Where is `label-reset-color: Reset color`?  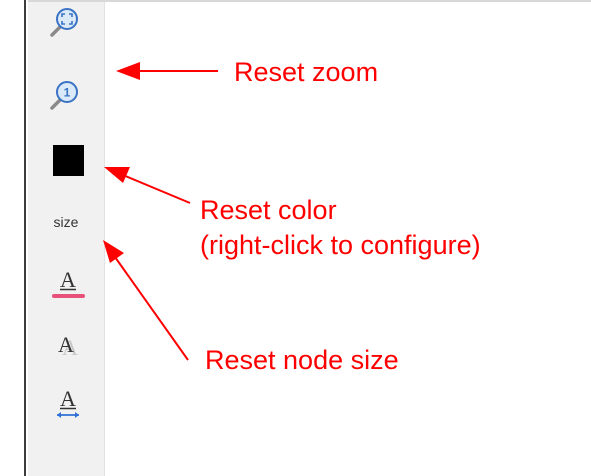
label-reset-color: Reset color is located at coordinates (268, 210).